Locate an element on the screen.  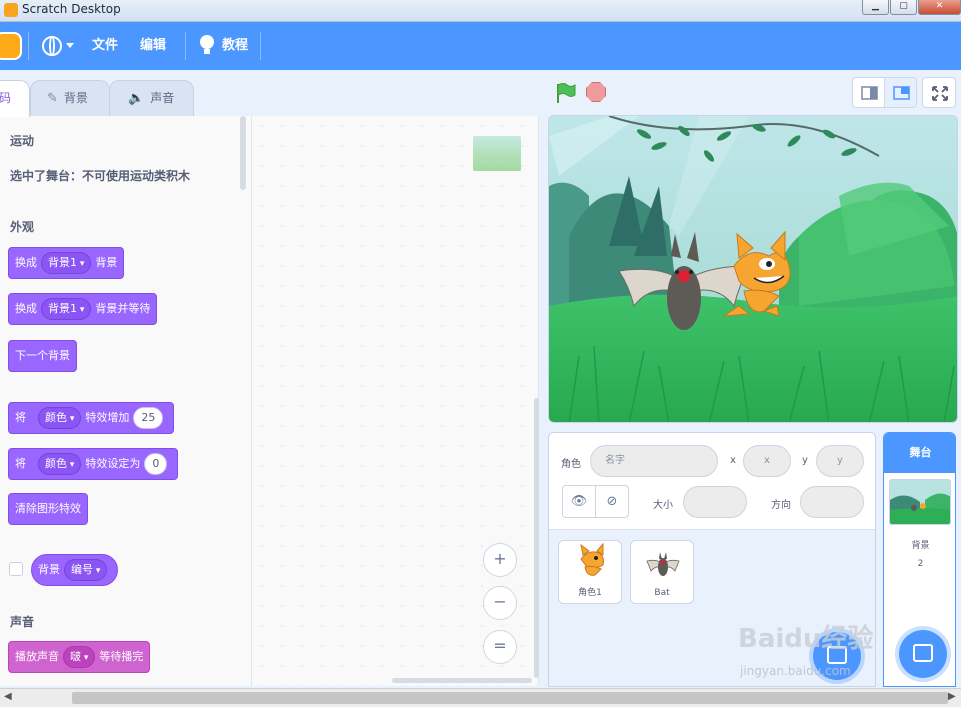
fullscreen-button is located at coordinates (939, 92).